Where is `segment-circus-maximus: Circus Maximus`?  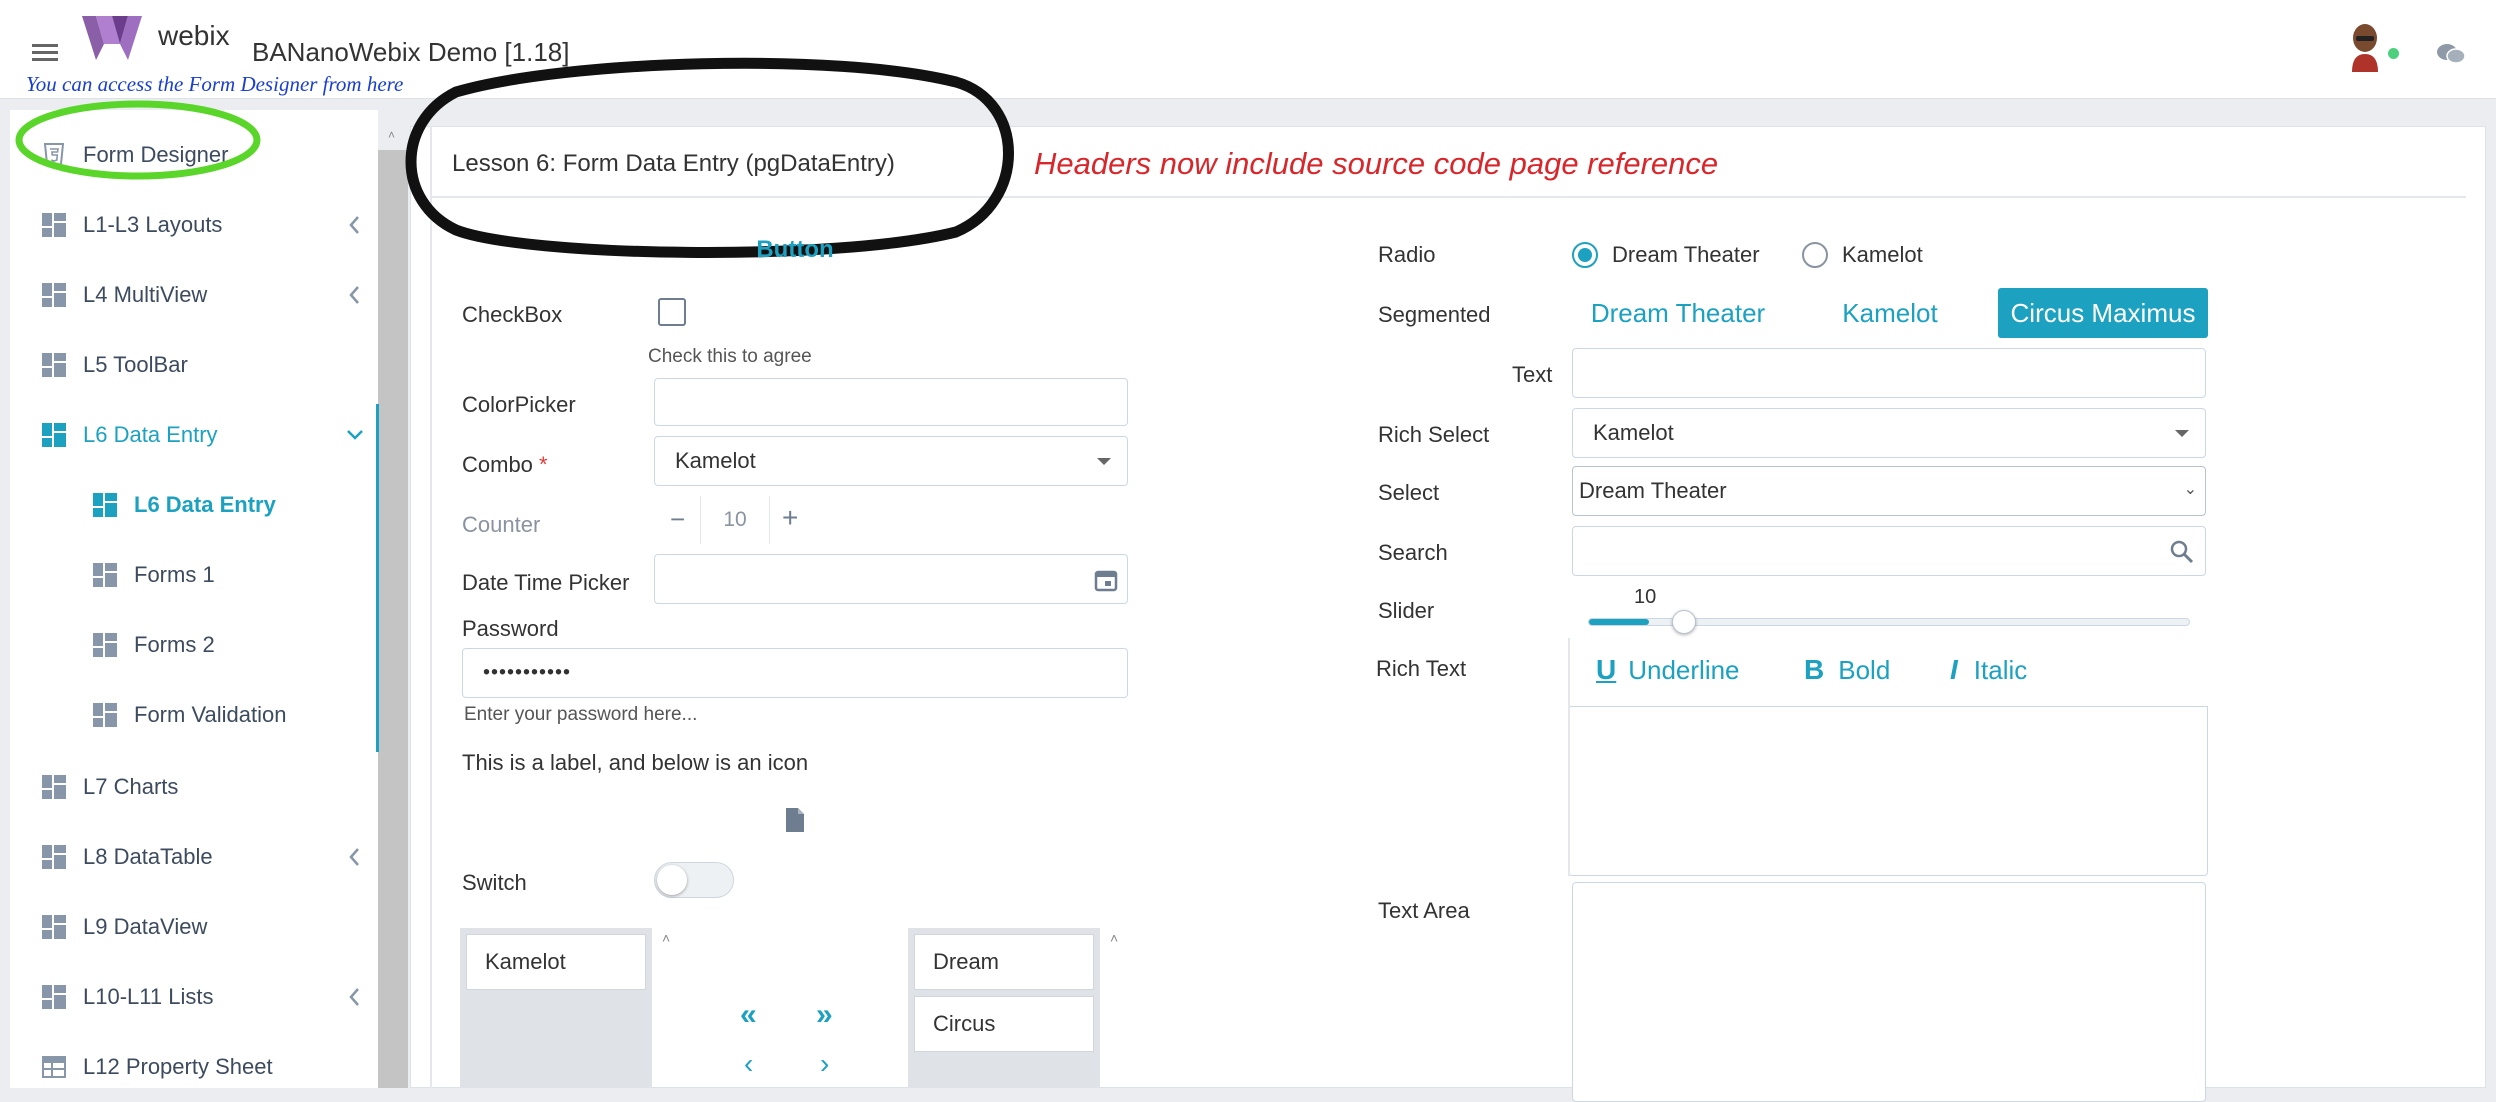
segment-circus-maximus: Circus Maximus is located at coordinates (2103, 313).